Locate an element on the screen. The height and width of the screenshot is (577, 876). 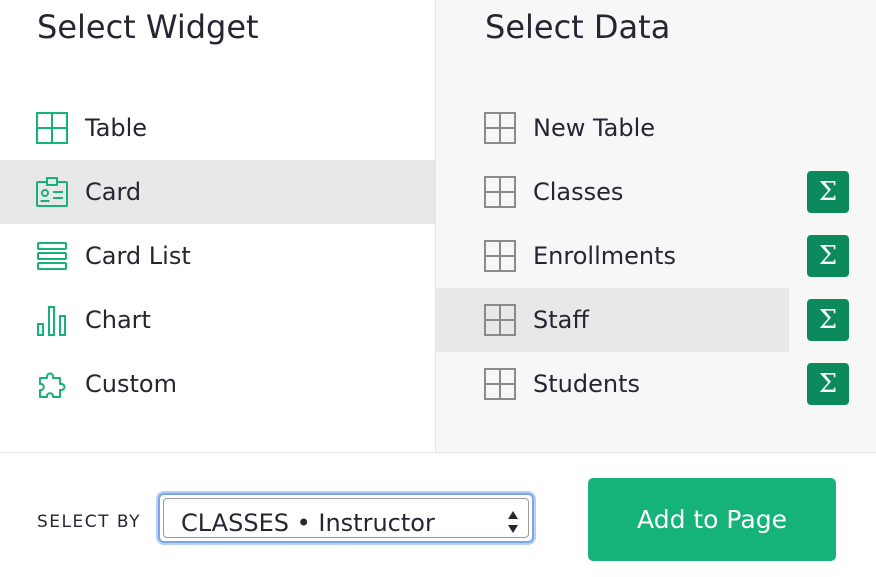
data-item-label: New Table is located at coordinates (594, 128).